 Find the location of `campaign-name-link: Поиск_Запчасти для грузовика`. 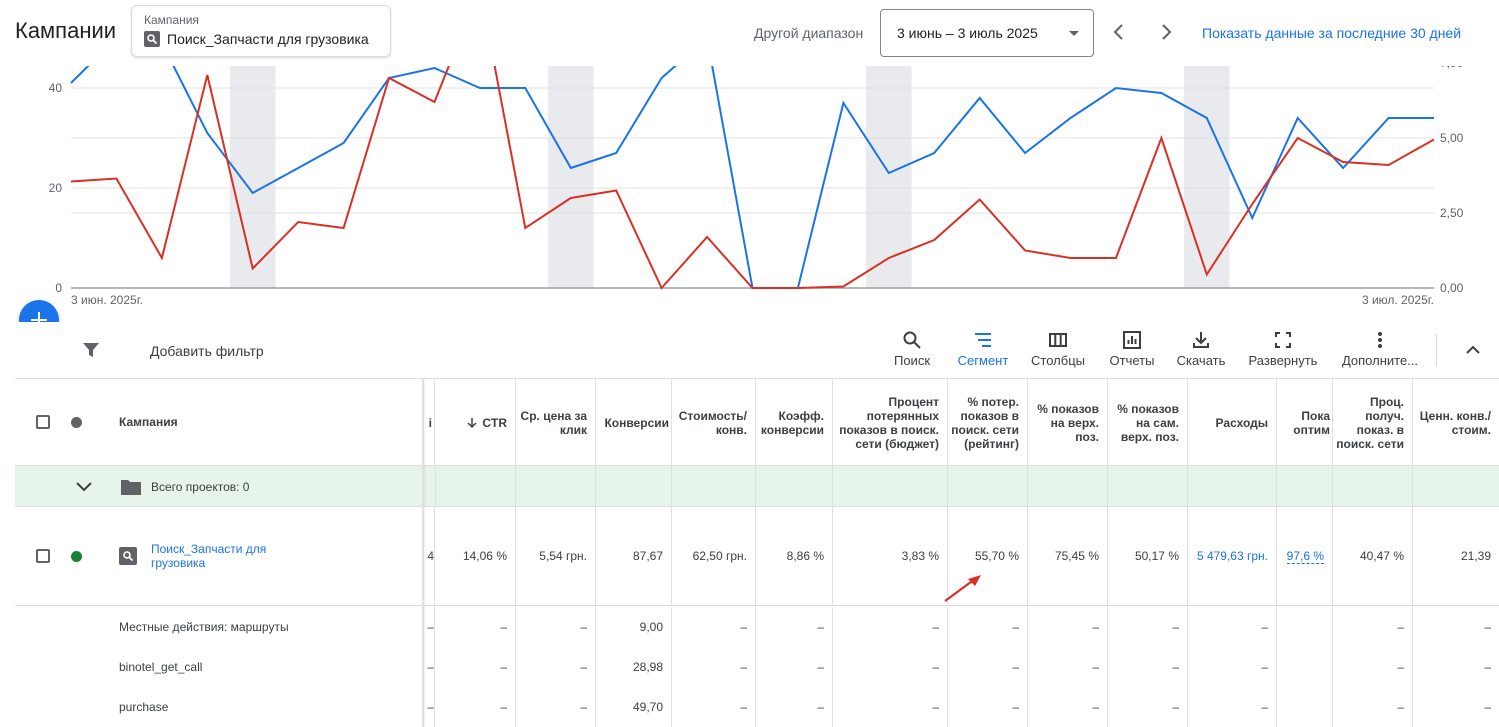

campaign-name-link: Поиск_Запчасти для грузовика is located at coordinates (221, 556).